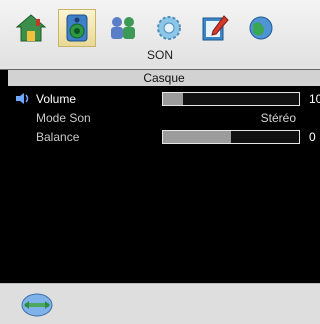 The image size is (320, 324). I want to click on volume-slider, so click(231, 99).